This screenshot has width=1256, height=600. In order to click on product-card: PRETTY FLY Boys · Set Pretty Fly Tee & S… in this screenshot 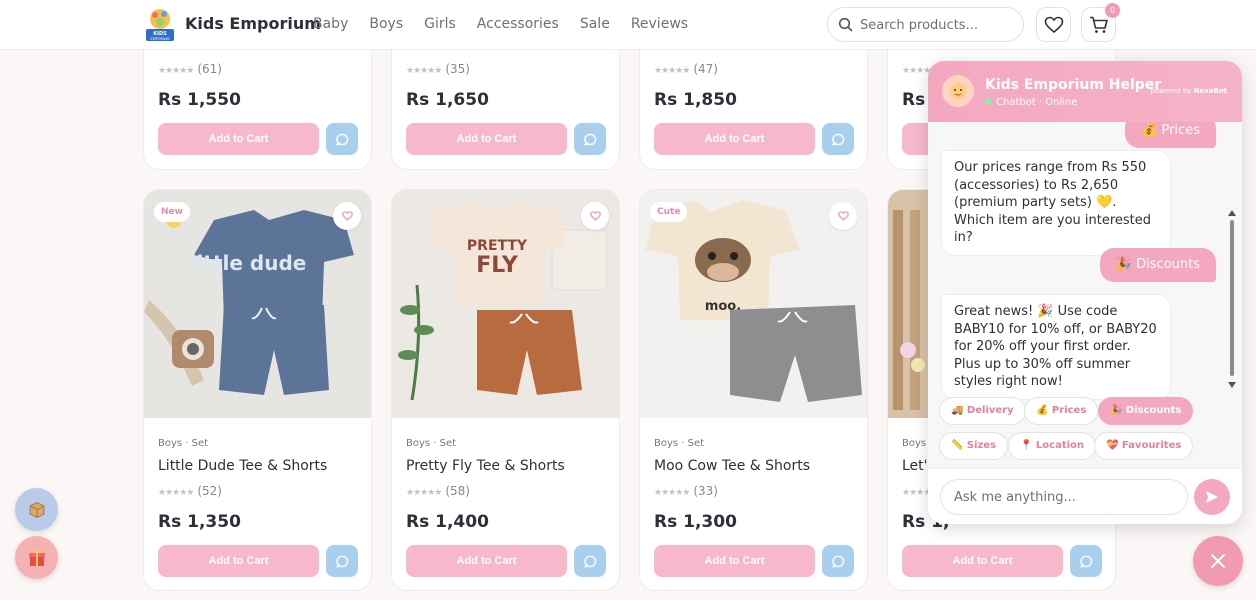, I will do `click(505, 390)`.